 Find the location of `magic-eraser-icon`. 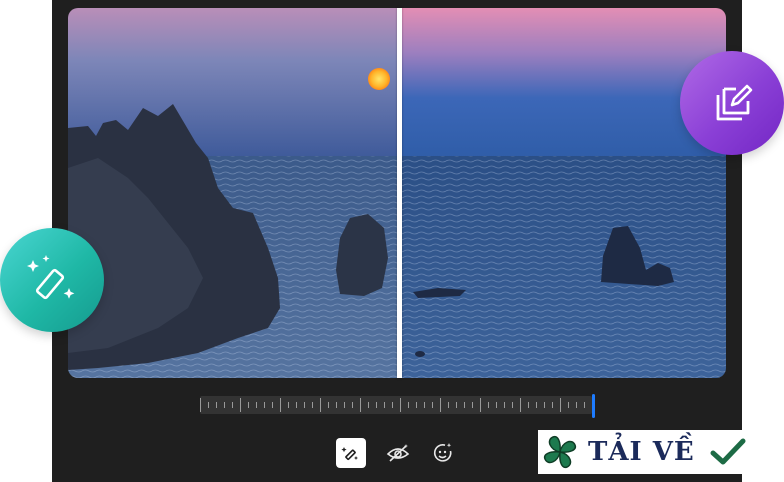

magic-eraser-icon is located at coordinates (51, 277).